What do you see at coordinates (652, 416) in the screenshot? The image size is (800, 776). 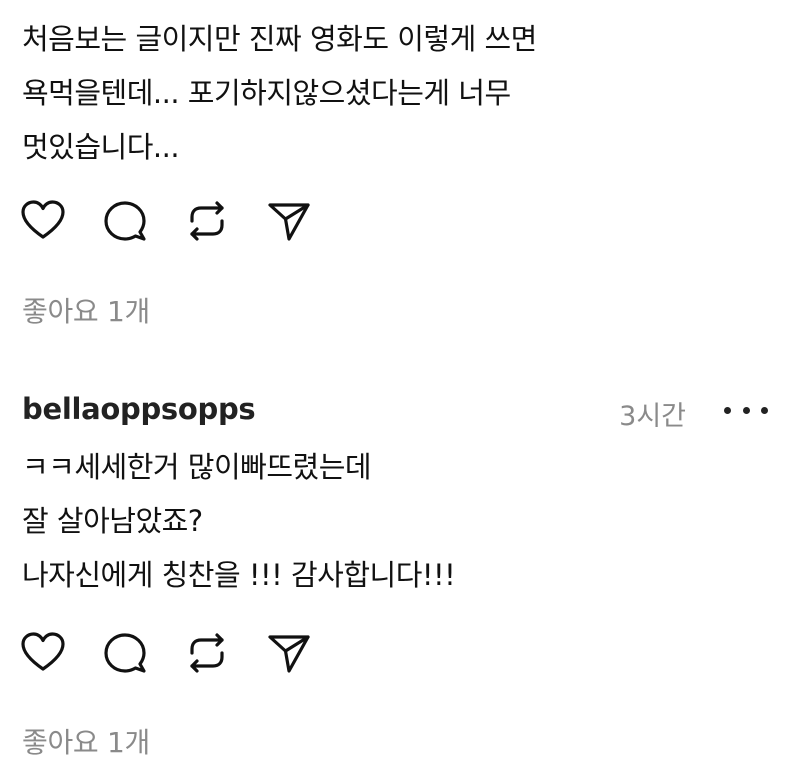 I see `timestamp: 3시간` at bounding box center [652, 416].